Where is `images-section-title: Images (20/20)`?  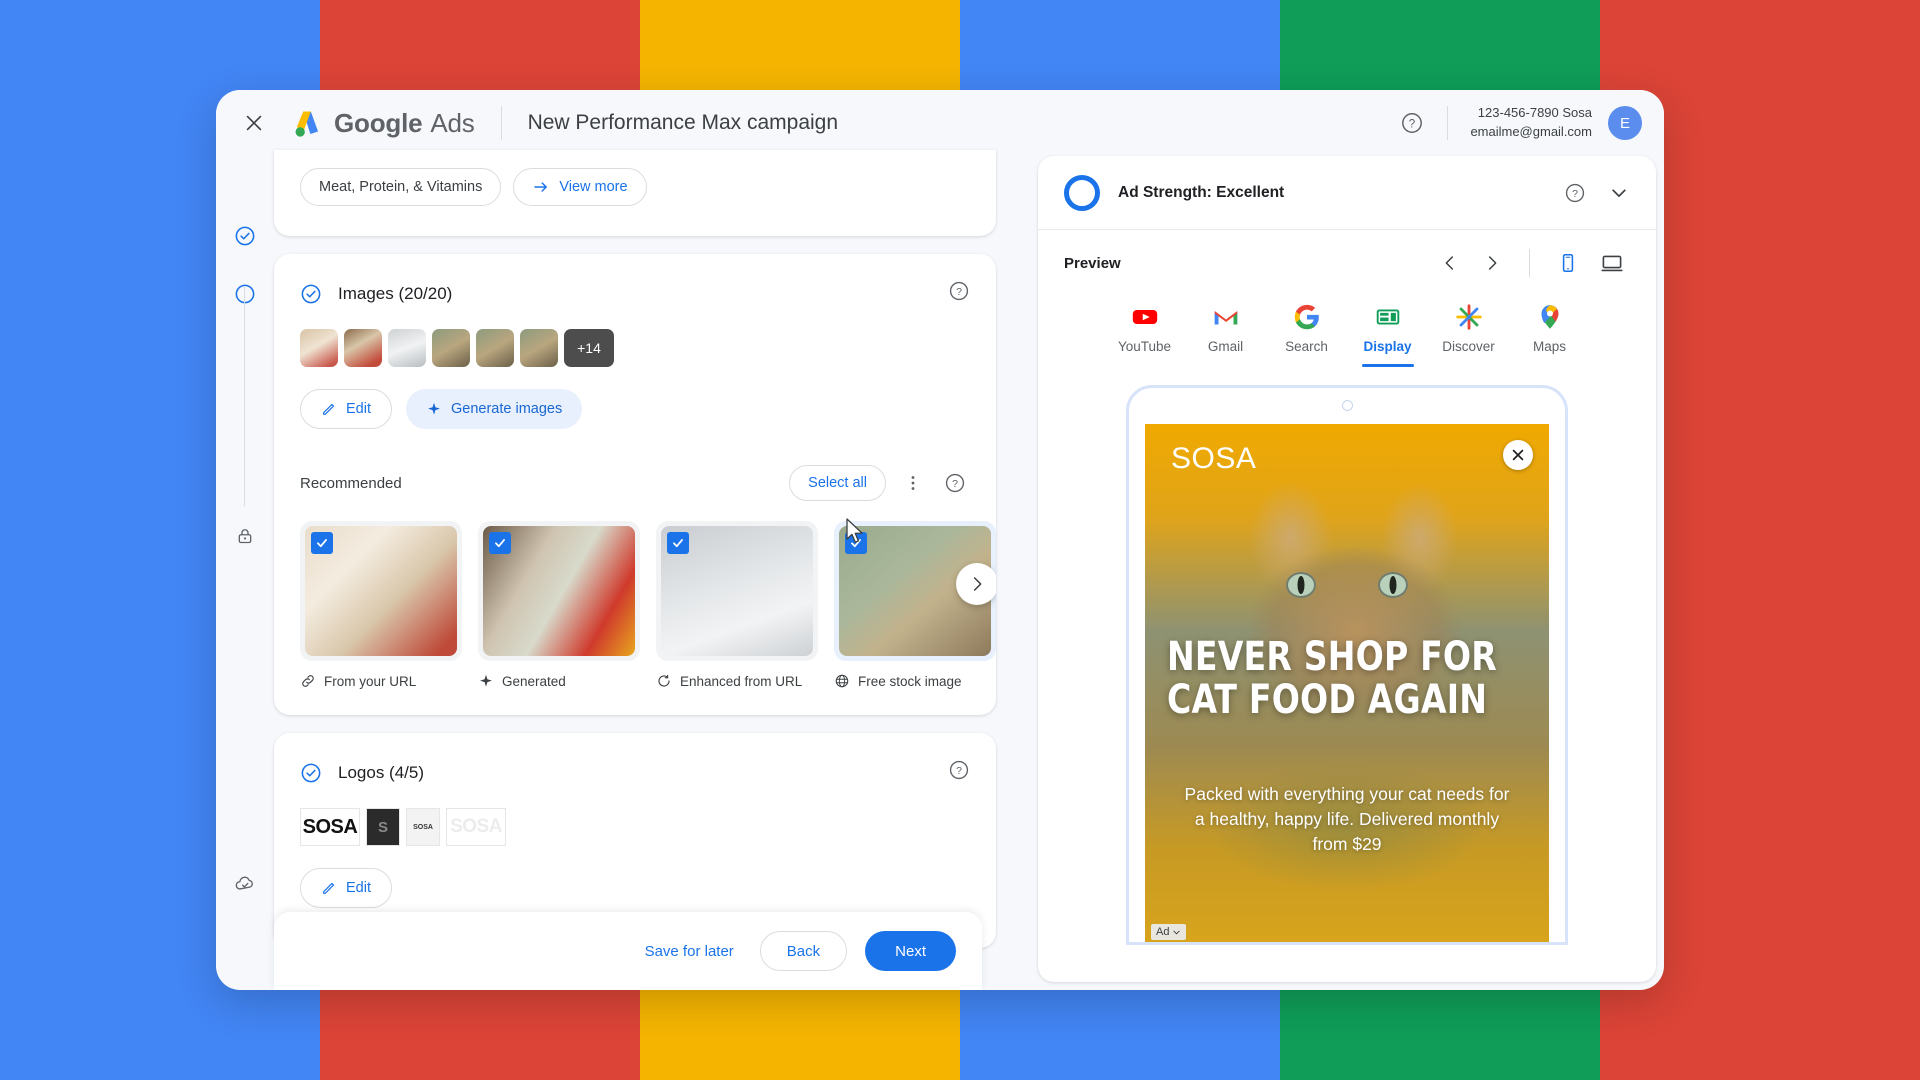 images-section-title: Images (20/20) is located at coordinates (395, 293).